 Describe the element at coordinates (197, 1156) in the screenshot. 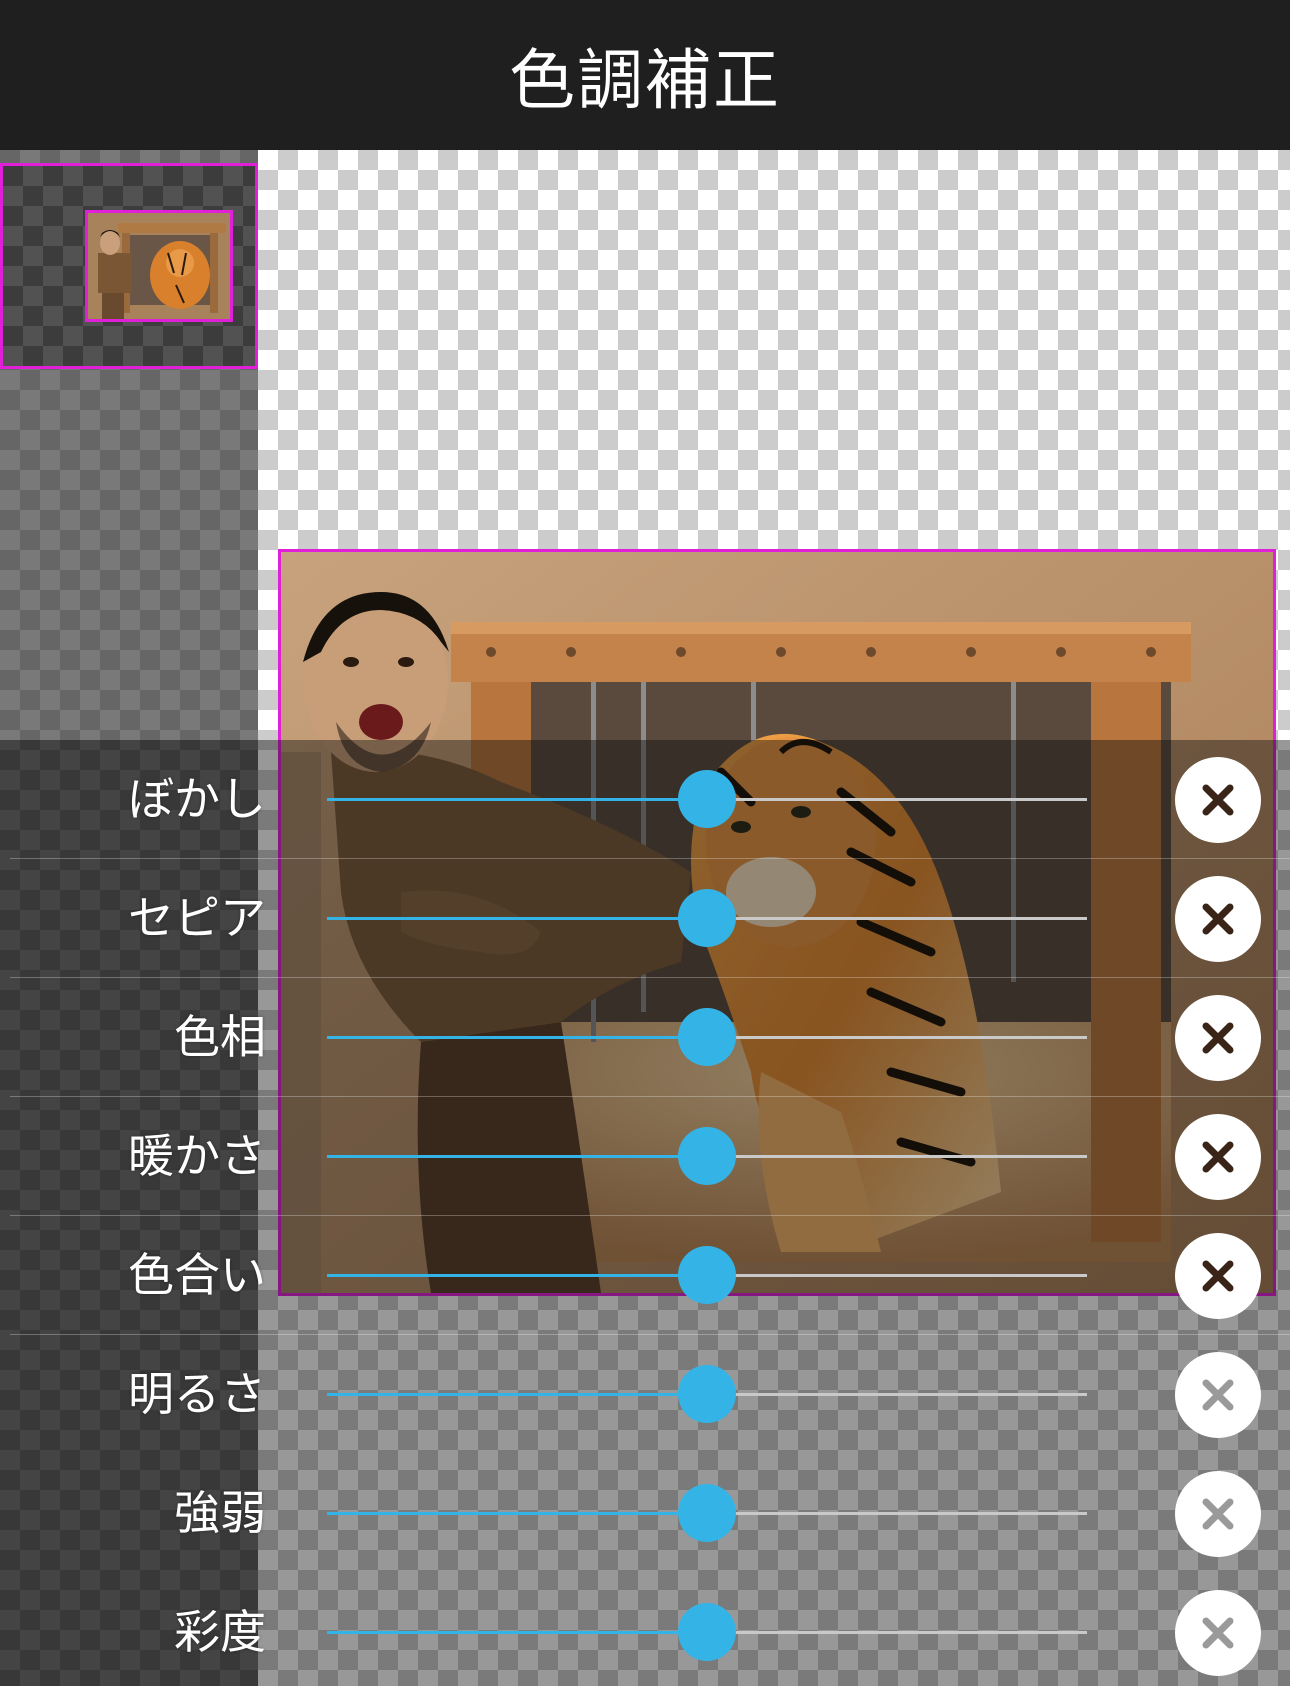

I see `adjust-label-warmth: 暖かさ` at that location.